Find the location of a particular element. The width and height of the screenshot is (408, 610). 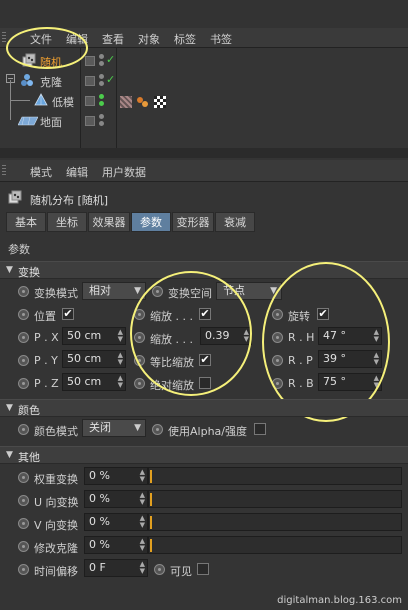

group-header-other: ▼ 其他 is located at coordinates (204, 455).